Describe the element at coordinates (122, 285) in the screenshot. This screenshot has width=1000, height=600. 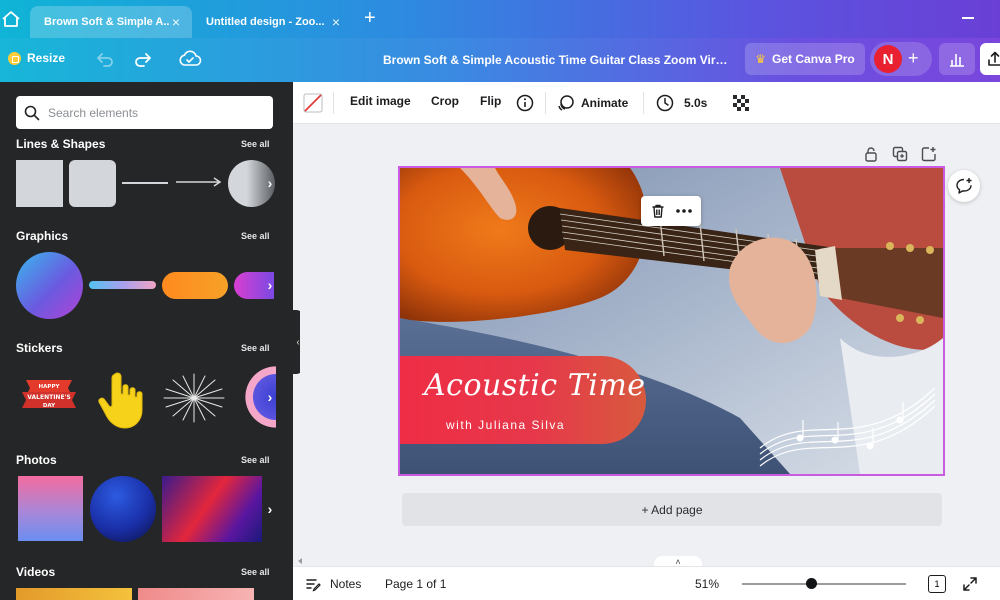
I see `gradient-line-graphic` at that location.